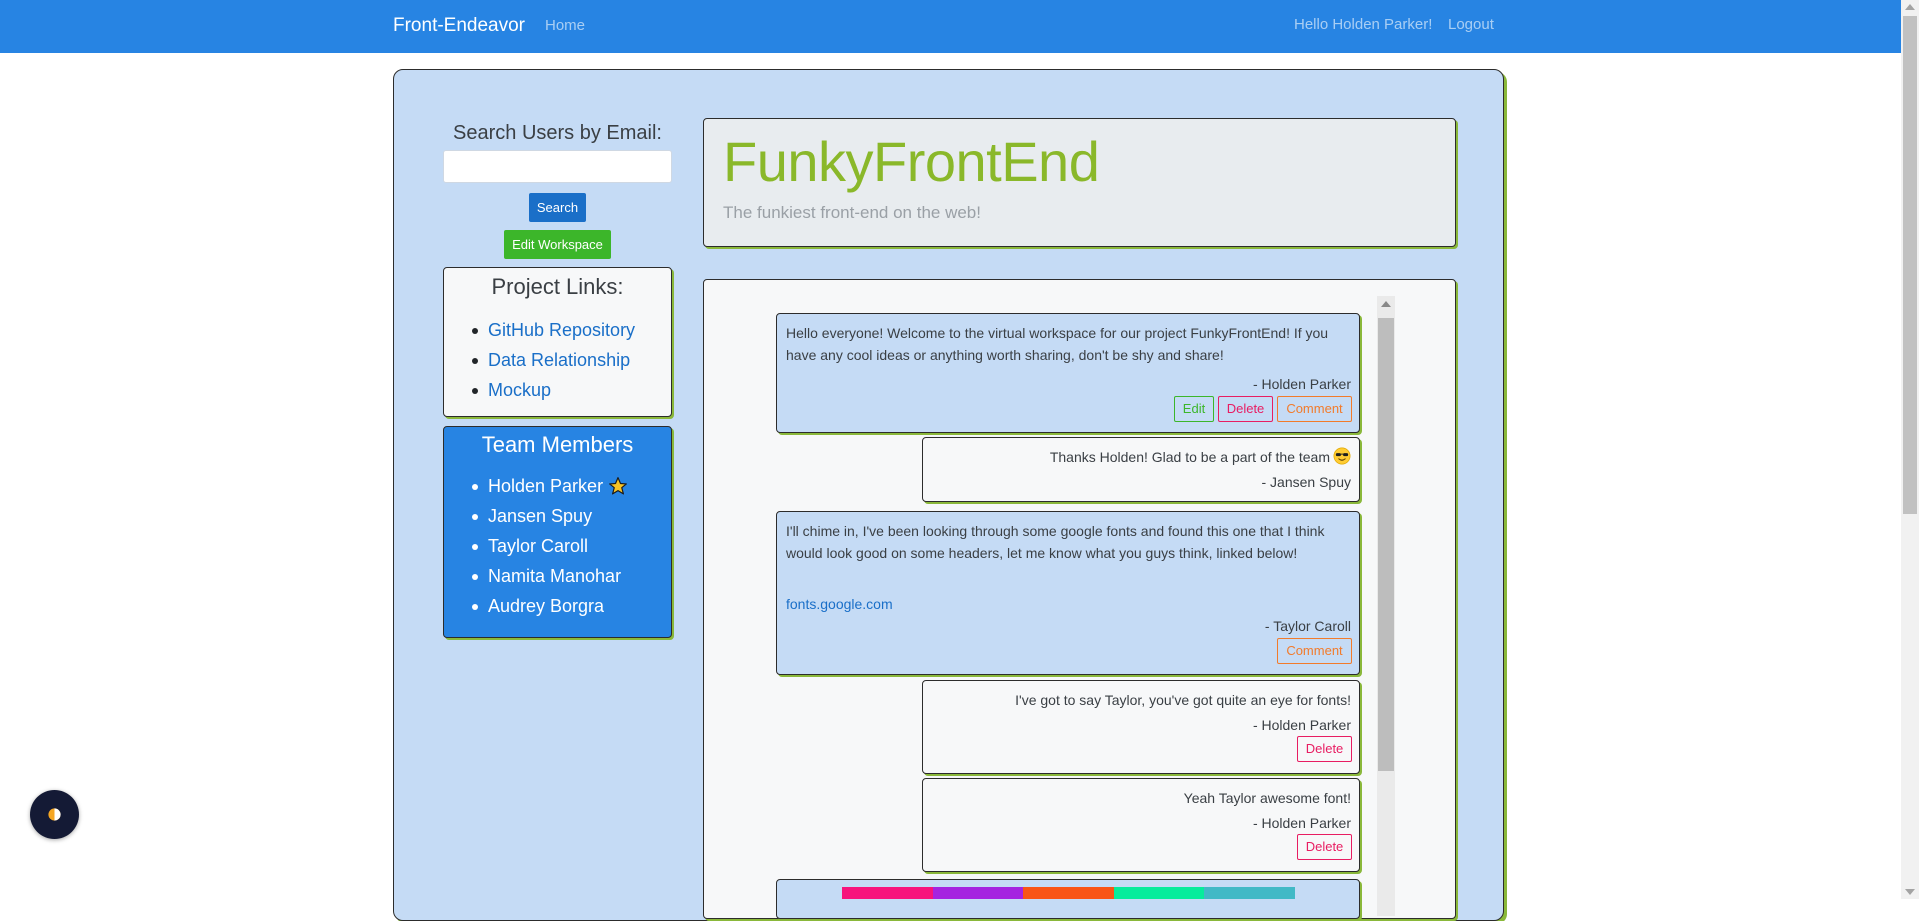 This screenshot has height=921, width=1919. I want to click on team-member: Holden Parker, so click(549, 486).